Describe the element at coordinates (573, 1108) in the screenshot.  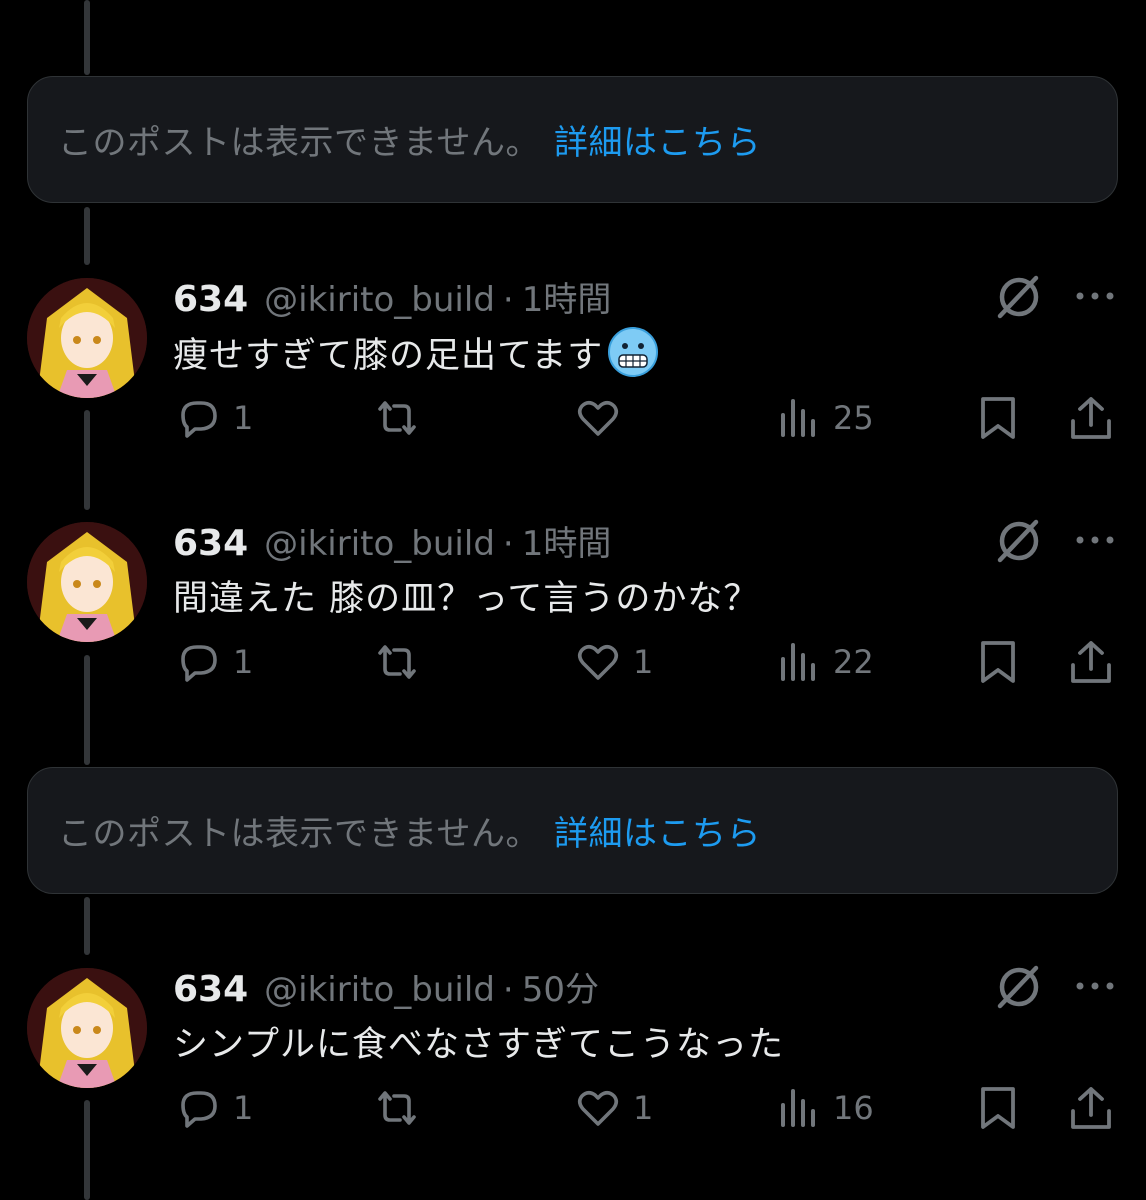
I see `post-actions: 1 1 16` at that location.